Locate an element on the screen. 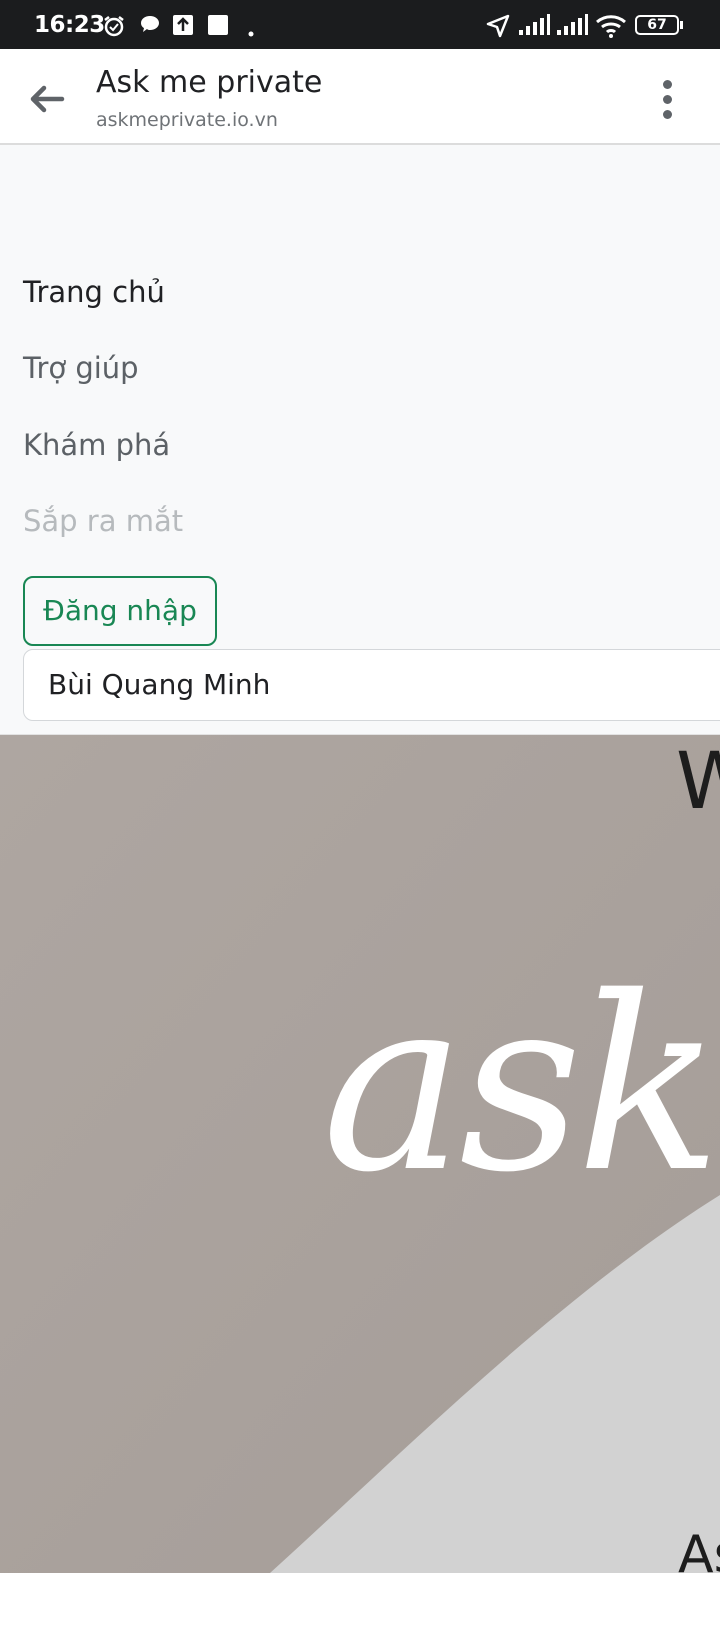 This screenshot has height=1650, width=720. battery-icon: 67 is located at coordinates (660, 25).